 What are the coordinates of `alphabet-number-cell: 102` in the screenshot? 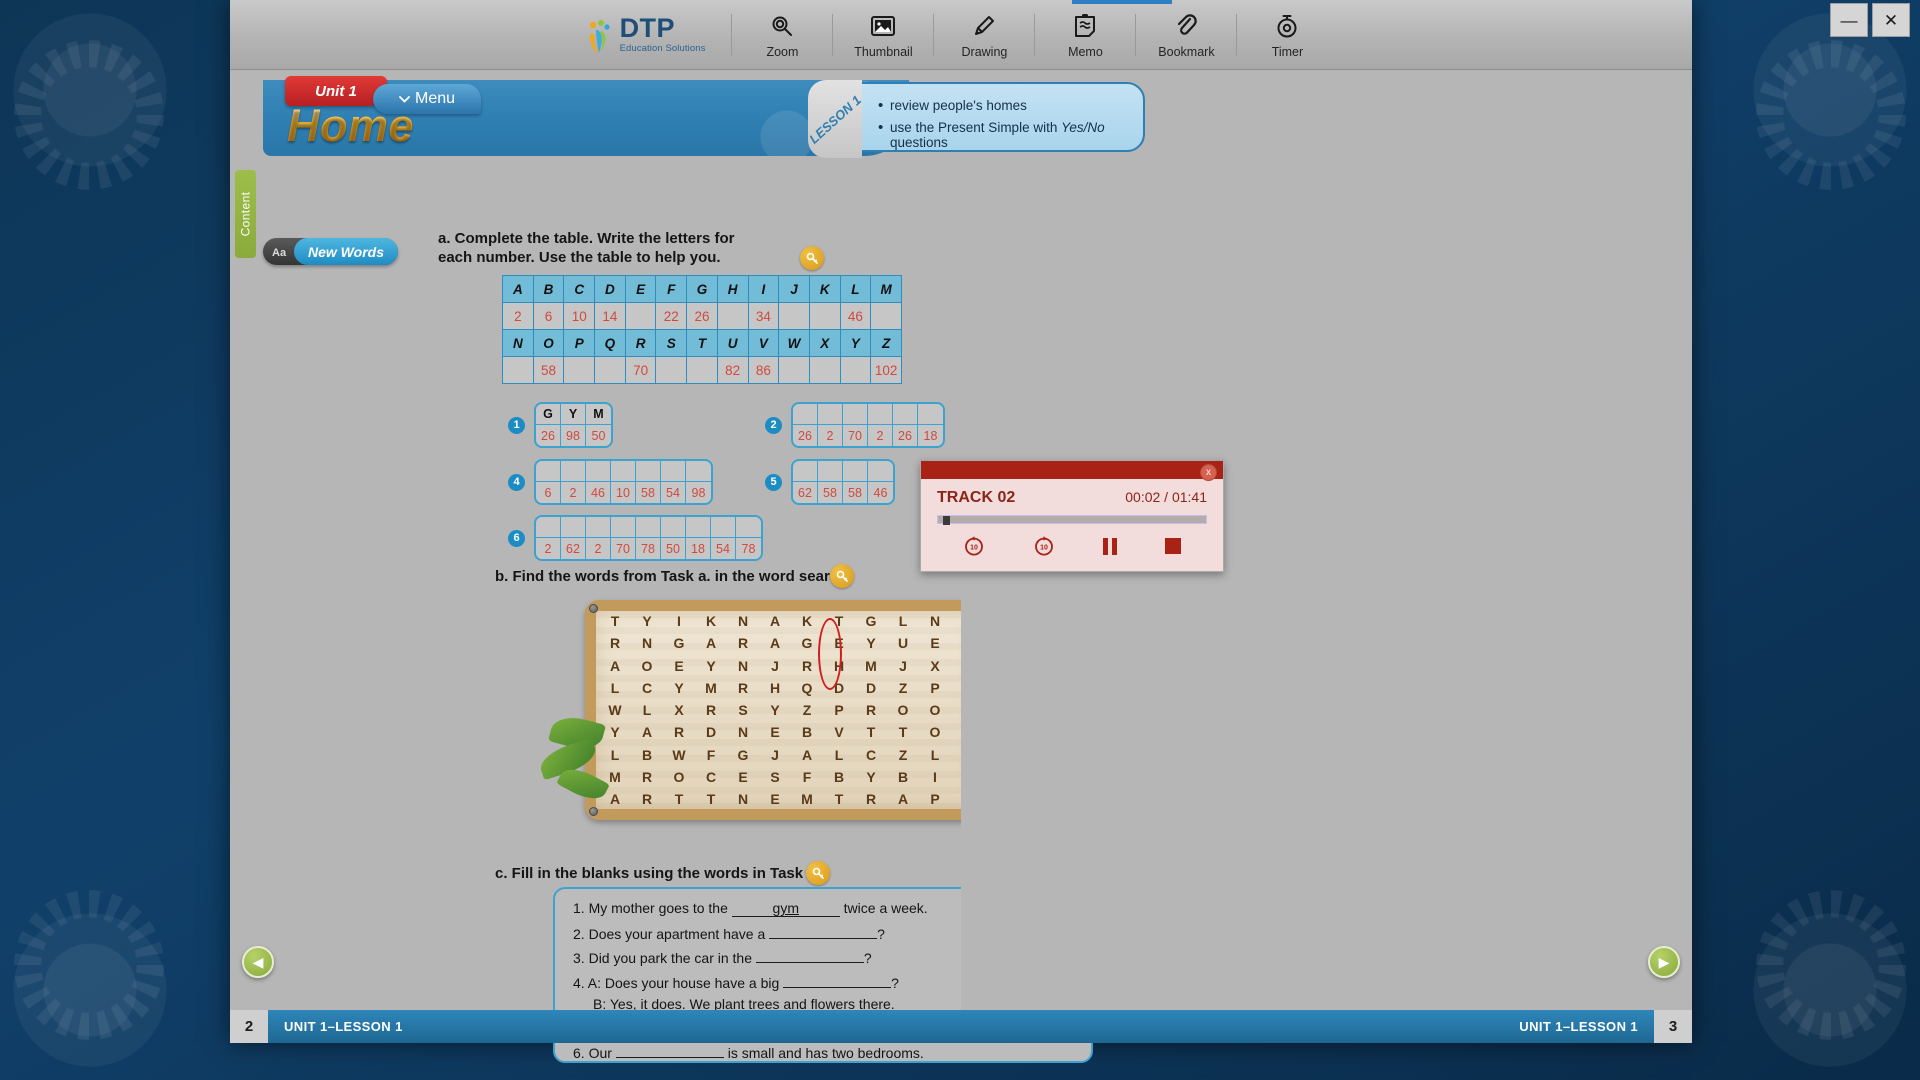 It's located at (886, 370).